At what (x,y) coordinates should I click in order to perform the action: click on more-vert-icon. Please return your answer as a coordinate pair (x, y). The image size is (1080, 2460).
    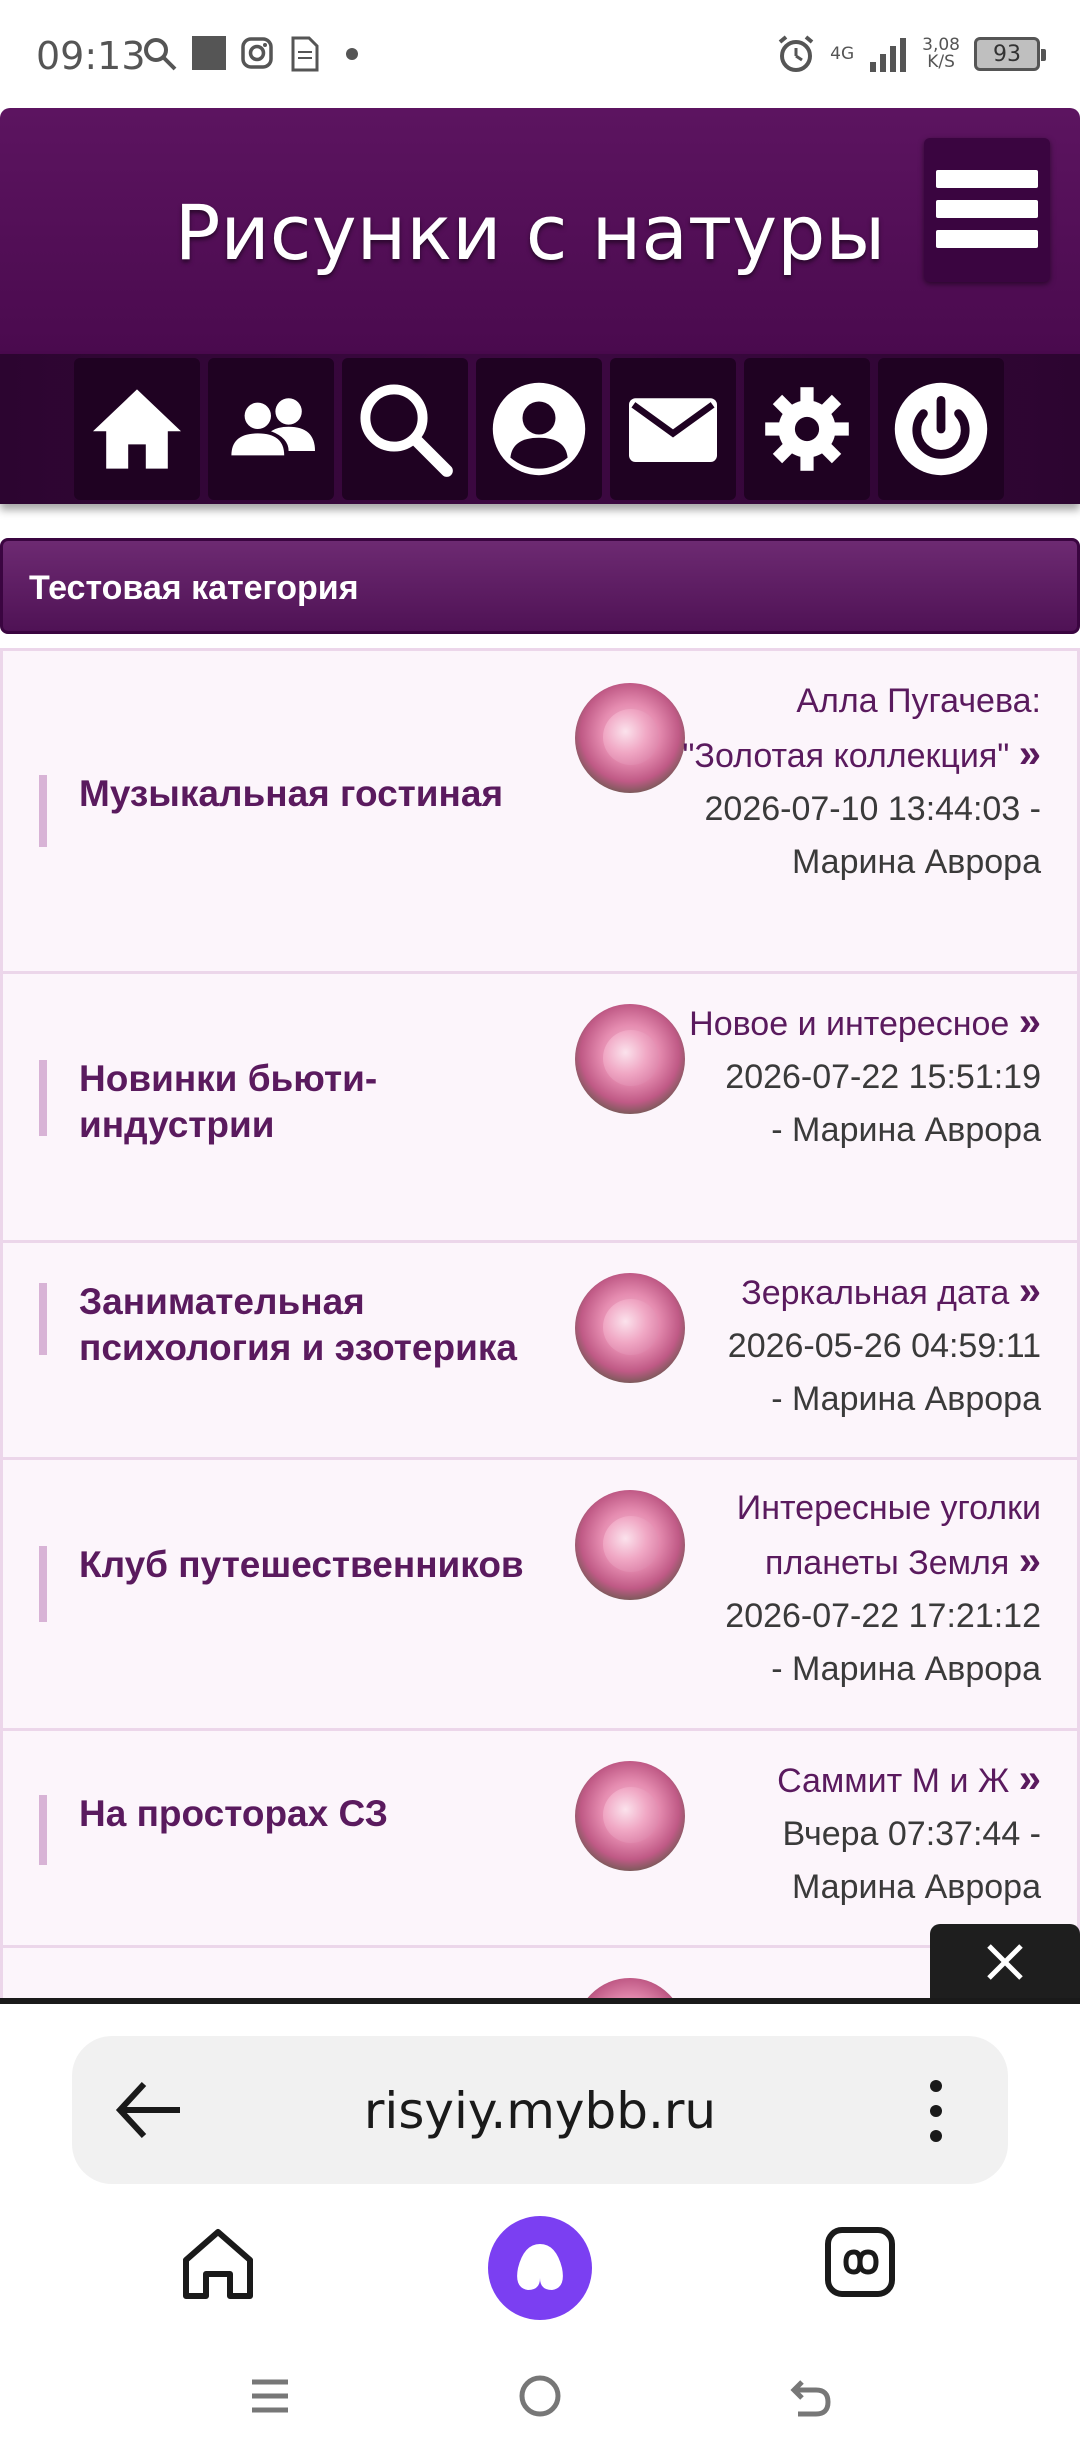
    Looking at the image, I should click on (936, 2111).